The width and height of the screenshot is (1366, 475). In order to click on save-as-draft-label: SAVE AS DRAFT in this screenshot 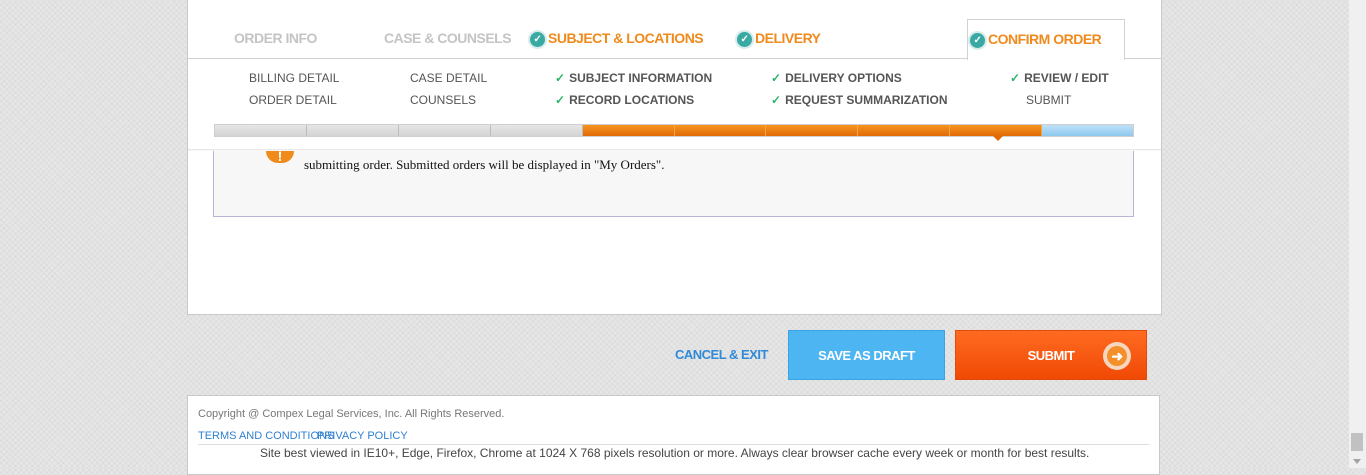, I will do `click(866, 355)`.